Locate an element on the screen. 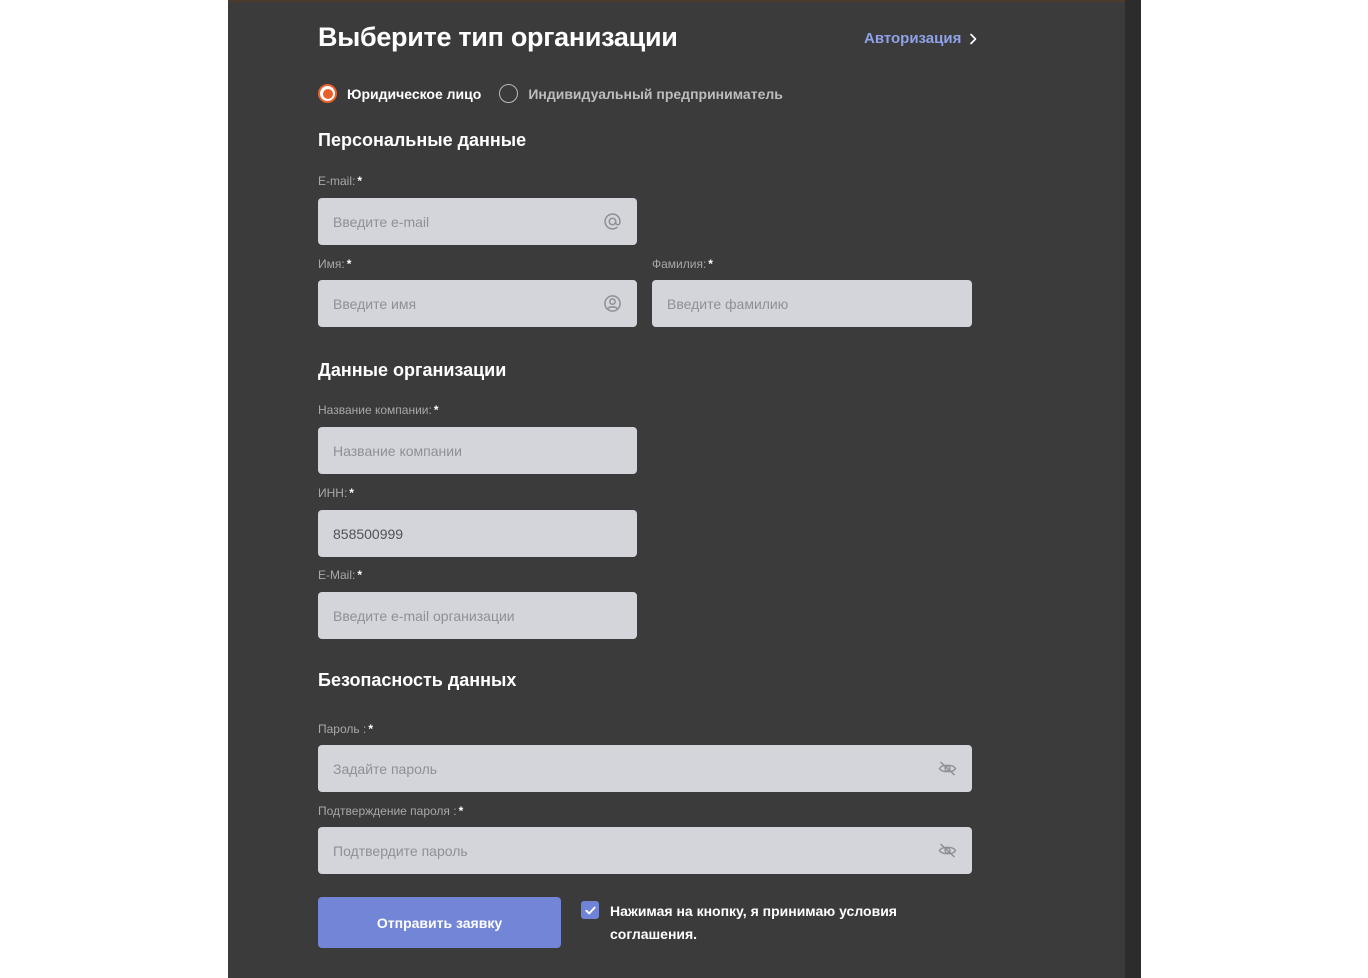  confirm-password-field: Подтвердите пароль is located at coordinates (645, 850).